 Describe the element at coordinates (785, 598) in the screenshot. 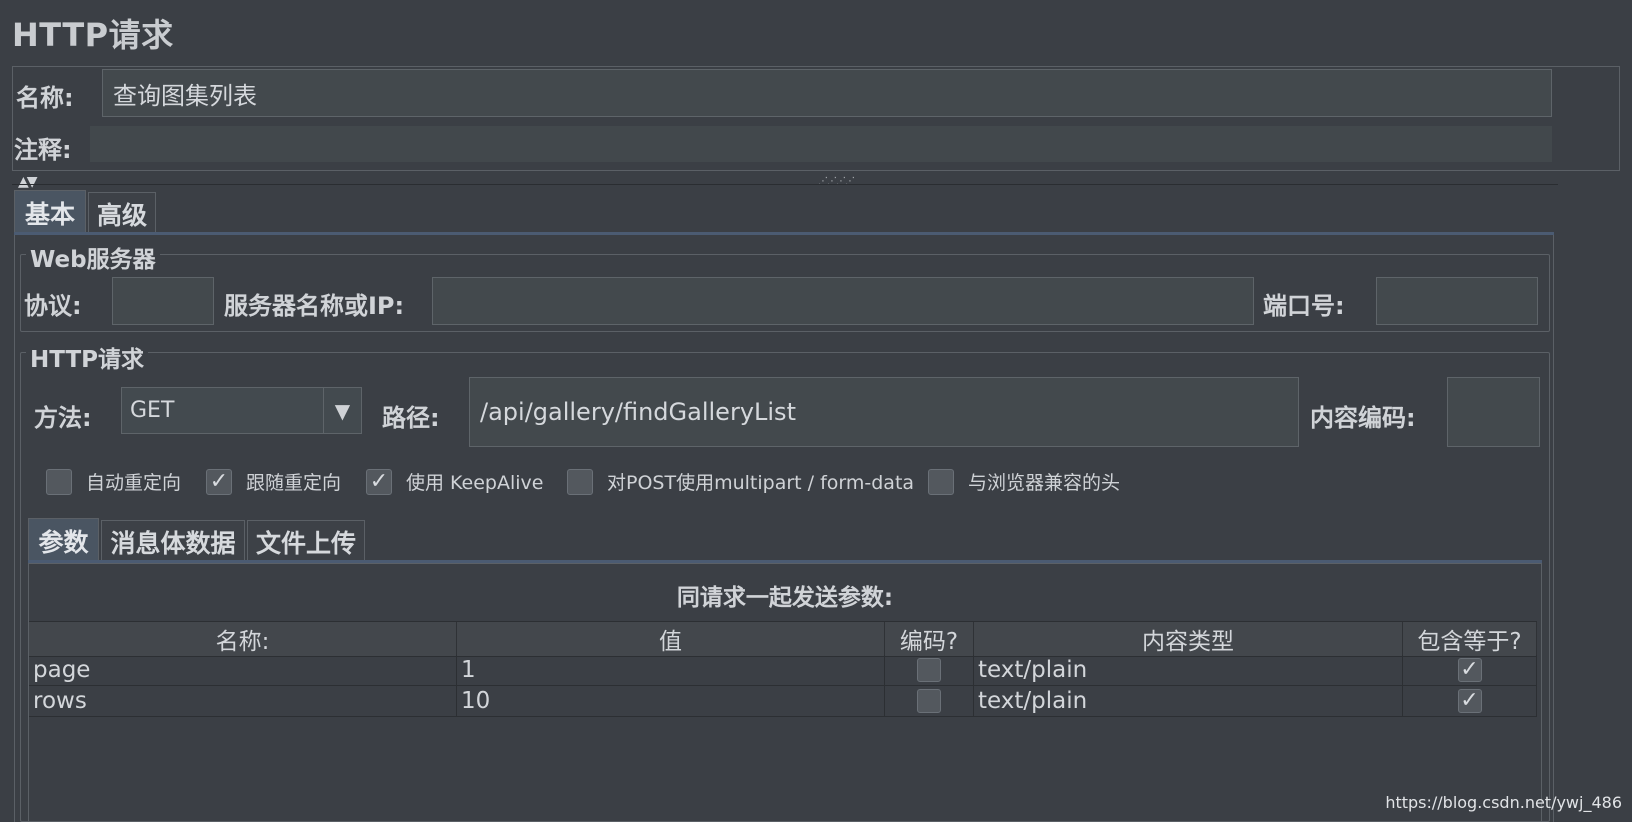

I see `parameters-heading: 同请求一起发送参数:` at that location.